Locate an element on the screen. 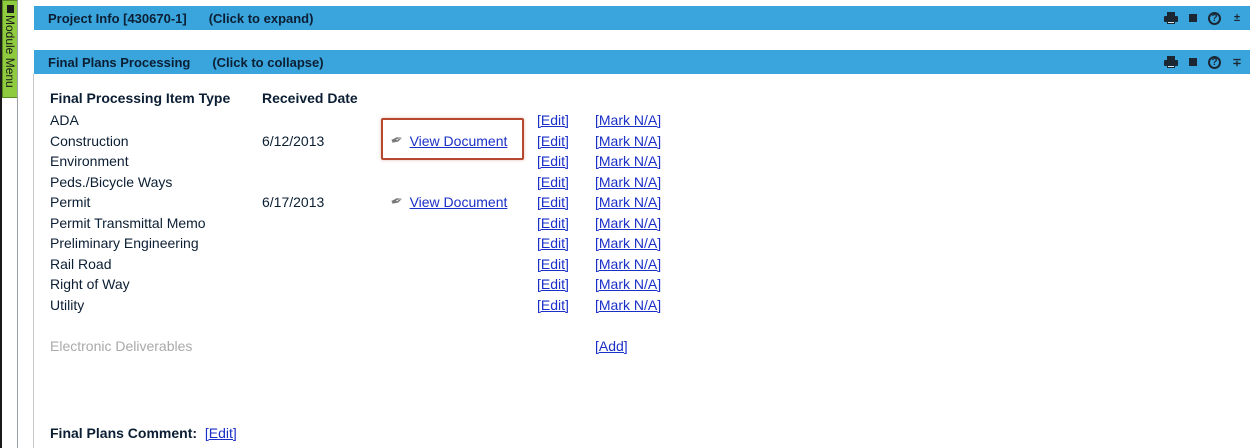 This screenshot has width=1250, height=448. view-document-link: View Document is located at coordinates (459, 202).